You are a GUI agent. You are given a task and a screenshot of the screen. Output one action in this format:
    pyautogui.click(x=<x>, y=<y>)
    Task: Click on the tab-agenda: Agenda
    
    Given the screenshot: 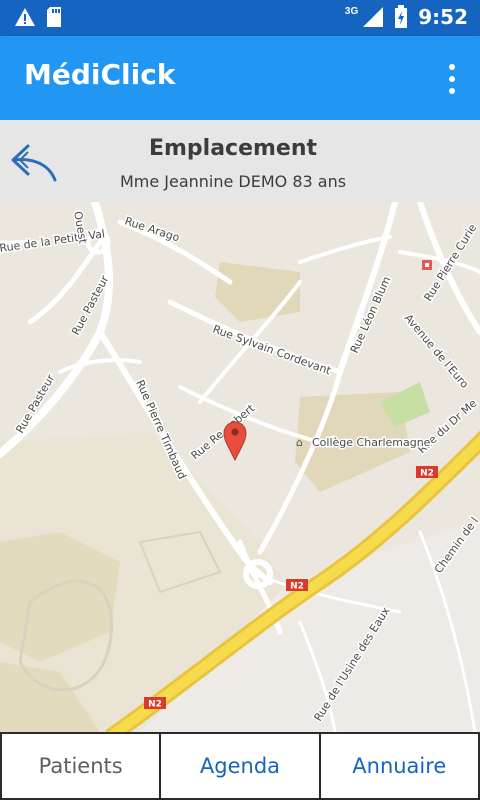 What is the action you would take?
    pyautogui.click(x=240, y=766)
    